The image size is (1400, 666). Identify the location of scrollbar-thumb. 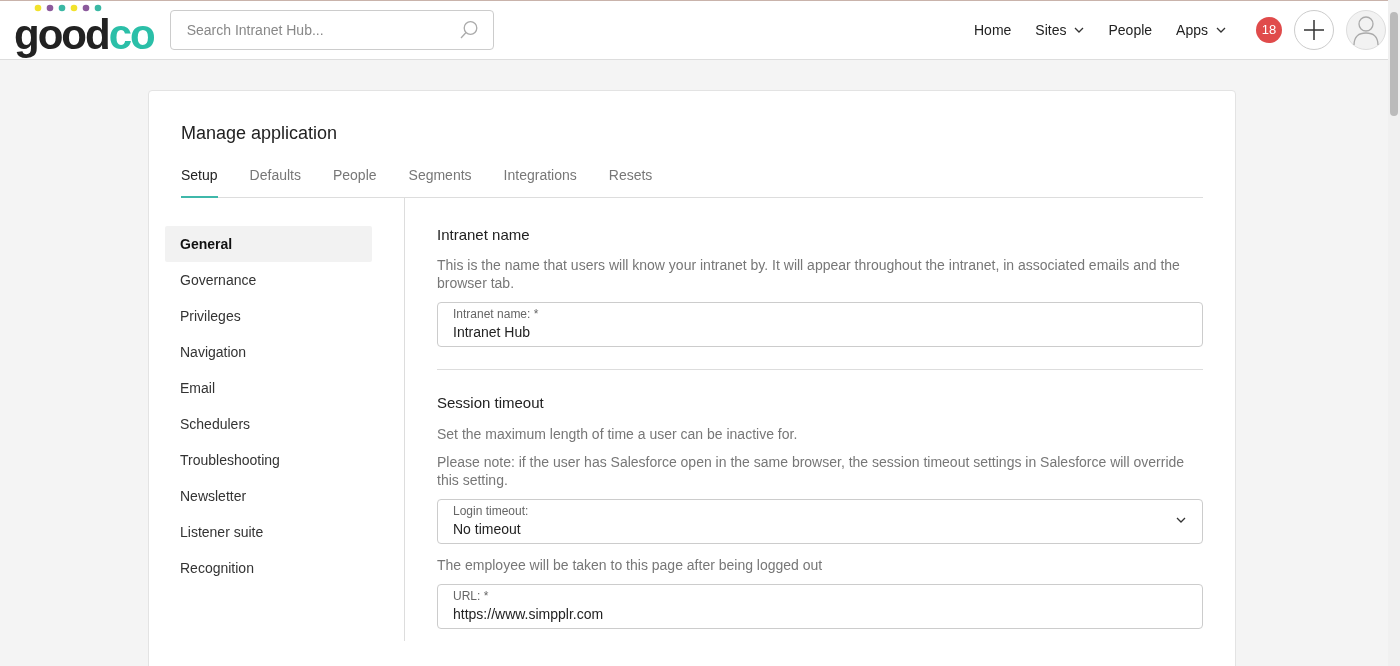
(1394, 64).